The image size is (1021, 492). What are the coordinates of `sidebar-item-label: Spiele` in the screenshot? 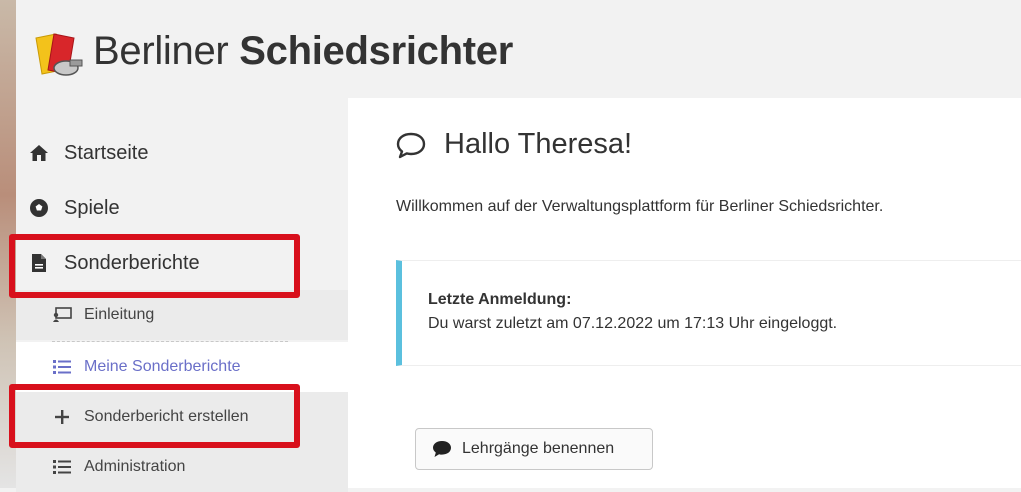 It's located at (92, 207).